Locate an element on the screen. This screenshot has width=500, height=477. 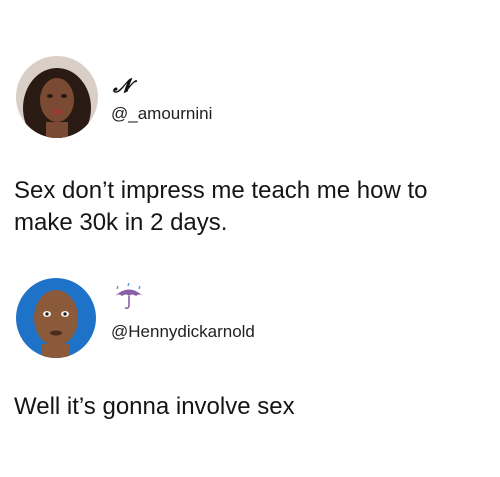
handle: @Hennydickarnold is located at coordinates (183, 331).